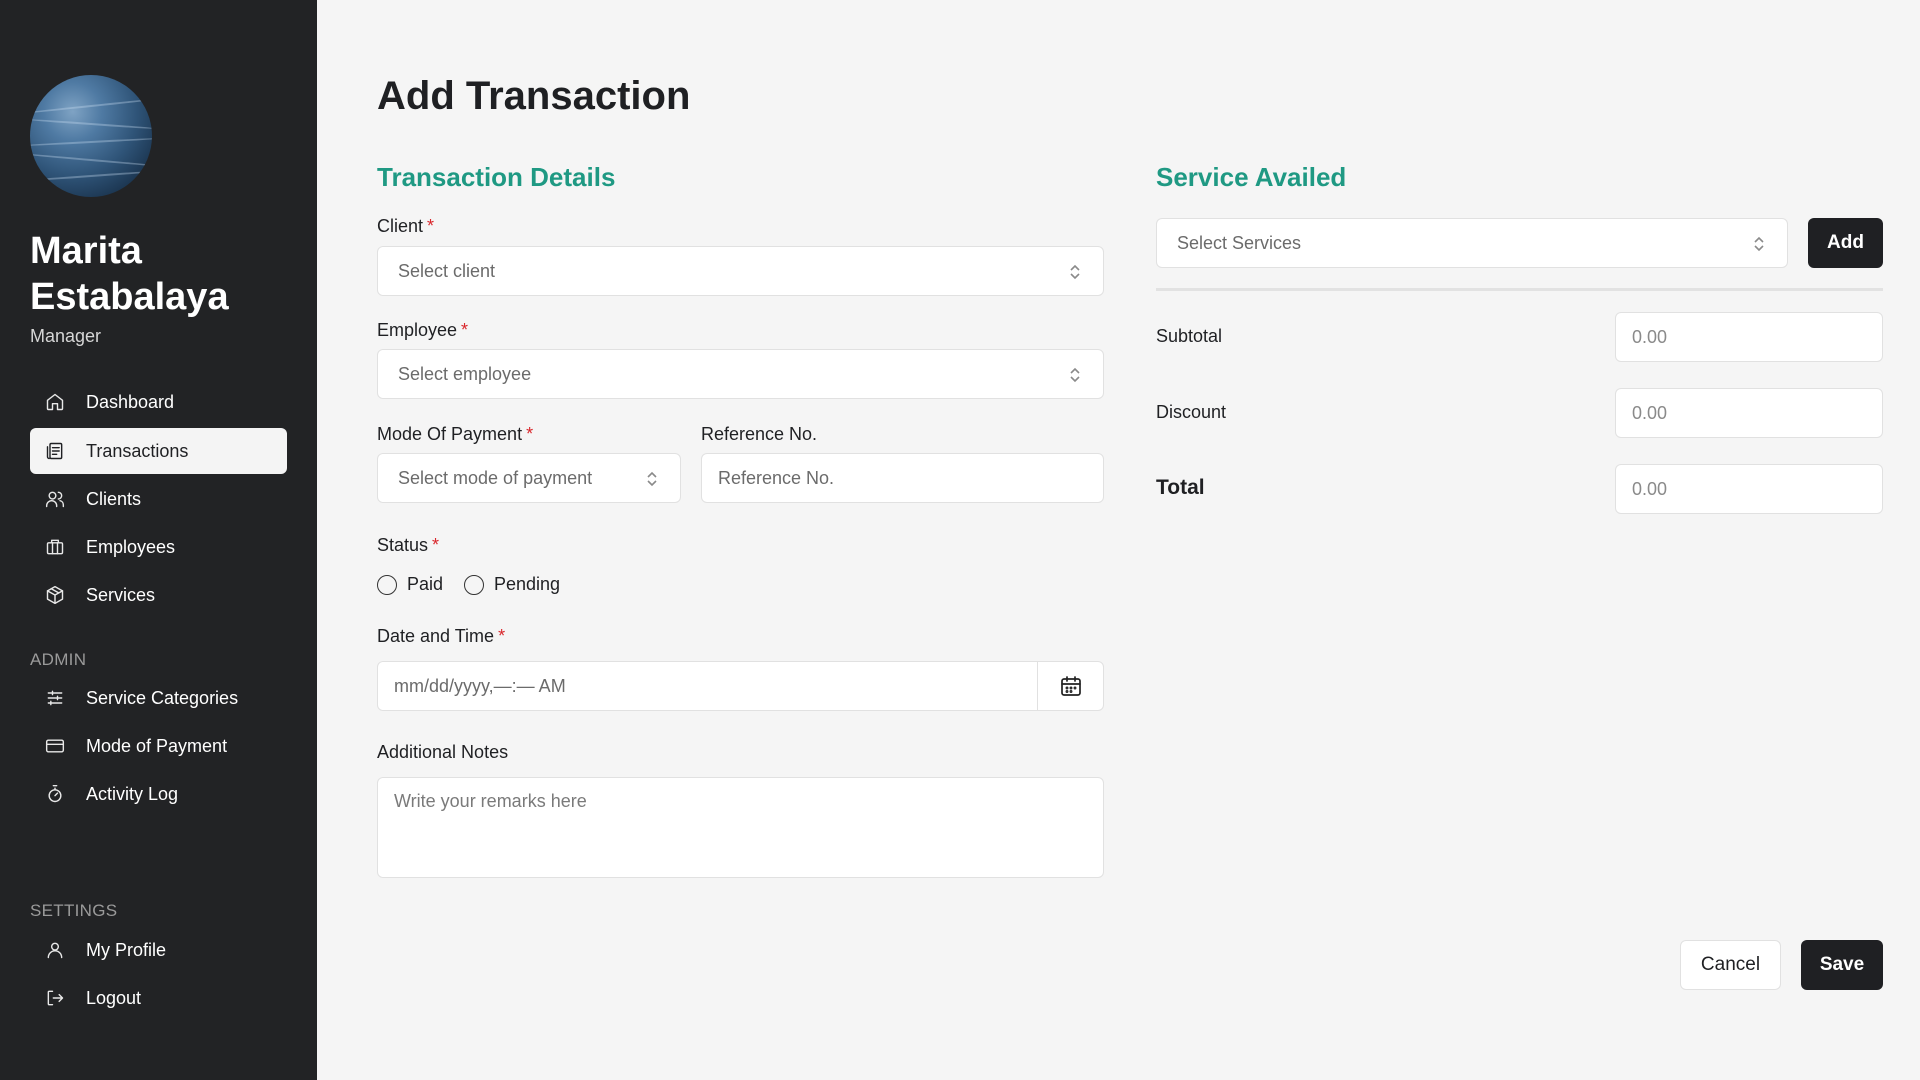  I want to click on home-icon, so click(55, 402).